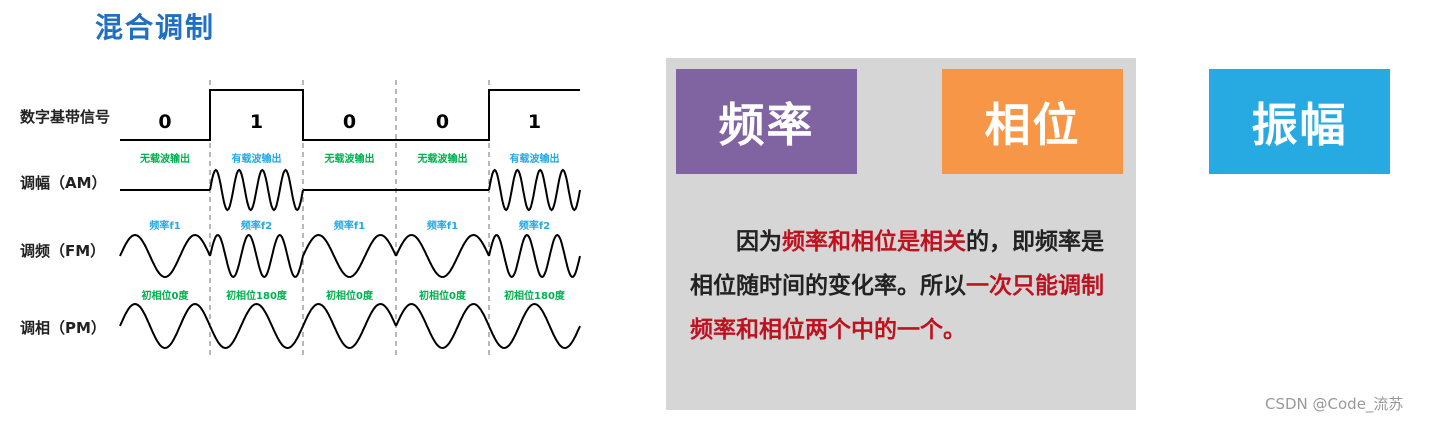 This screenshot has width=1445, height=422. Describe the element at coordinates (766, 121) in the screenshot. I see `card-frequency: 频率` at that location.